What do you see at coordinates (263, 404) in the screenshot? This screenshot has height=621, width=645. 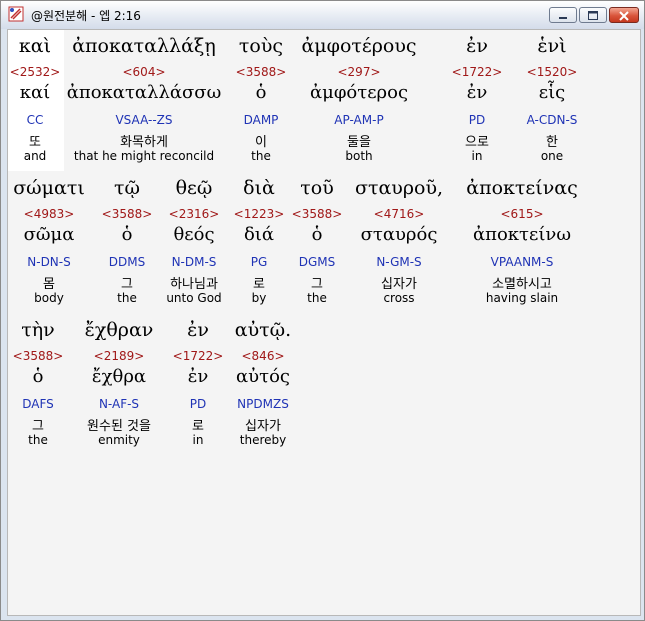 I see `parsing-code: NPDMZS` at bounding box center [263, 404].